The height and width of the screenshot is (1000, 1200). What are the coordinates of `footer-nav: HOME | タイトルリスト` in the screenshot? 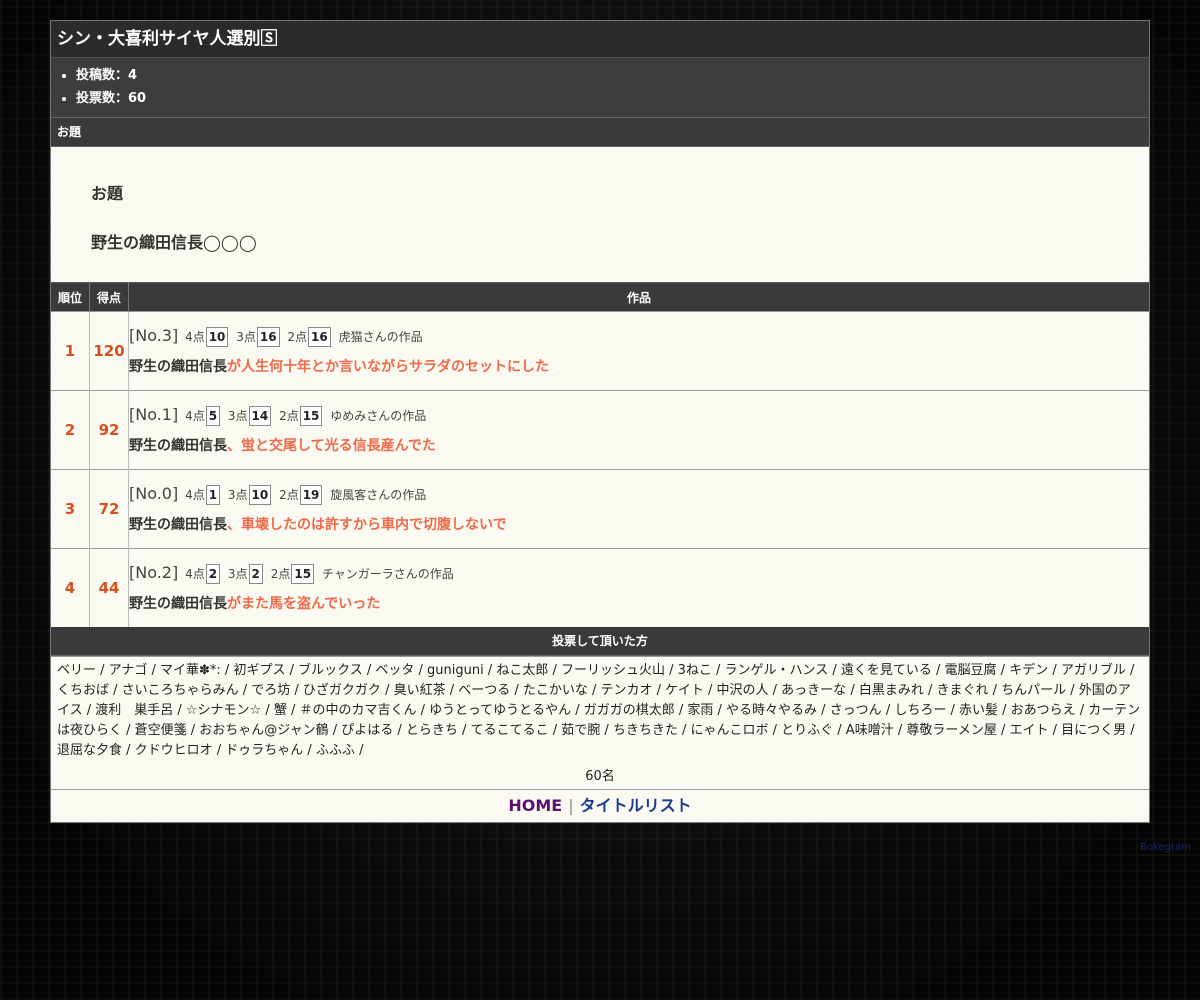 It's located at (600, 805).